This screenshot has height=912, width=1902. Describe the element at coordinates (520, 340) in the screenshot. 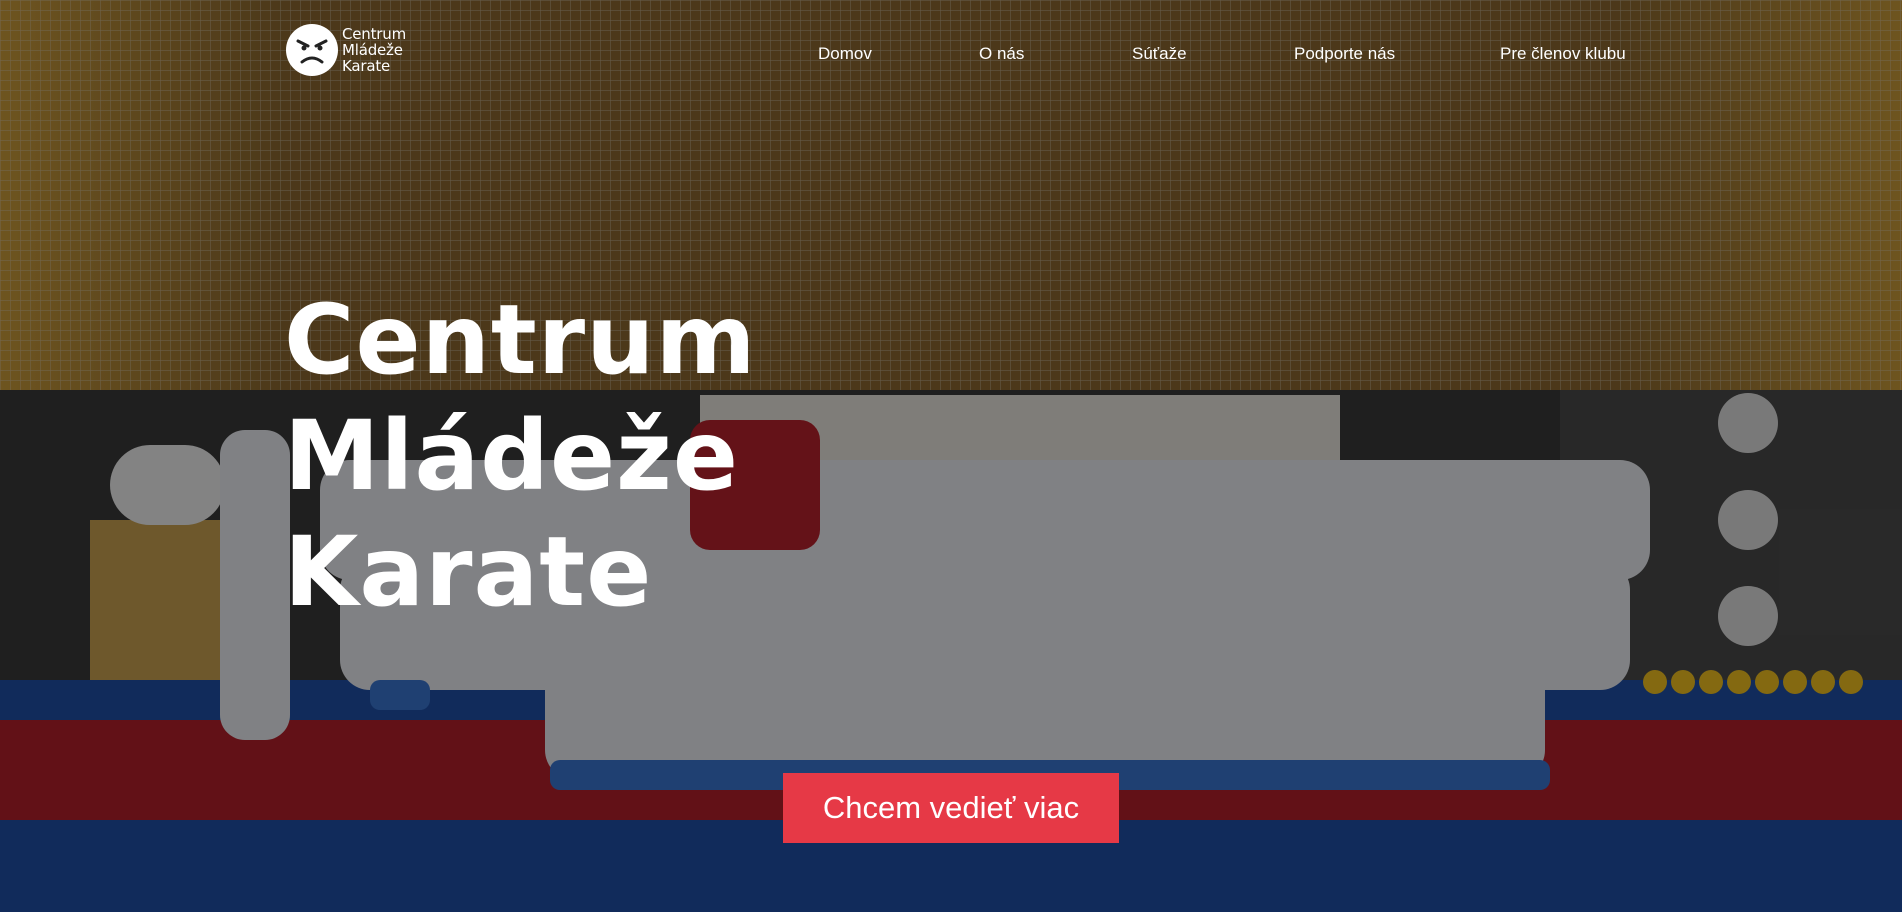

I see `hero-title-line-1: Centrum` at that location.